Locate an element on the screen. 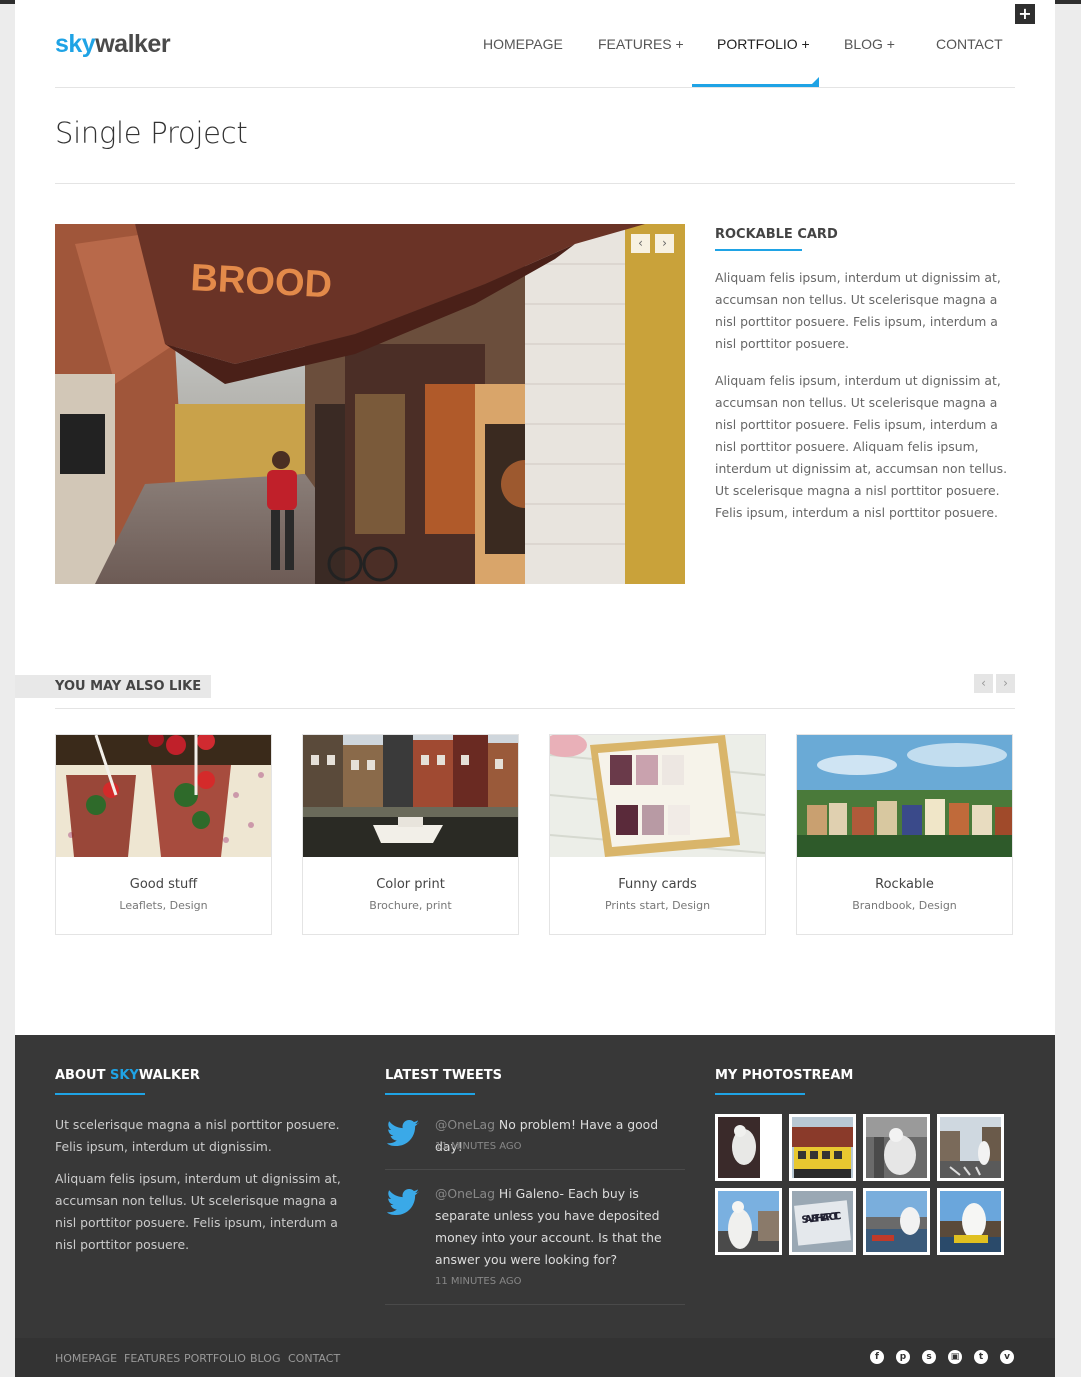 This screenshot has height=1377, width=1081. related-card-title: Funny cards is located at coordinates (657, 884).